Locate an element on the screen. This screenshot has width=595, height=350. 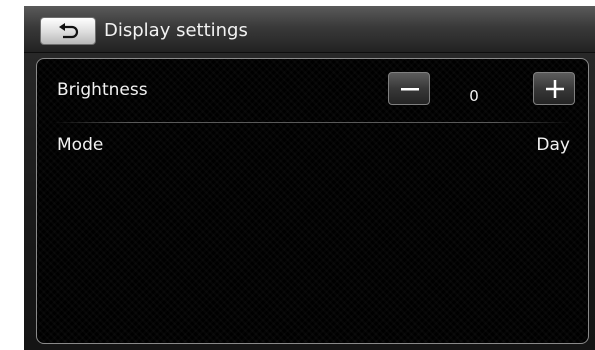
mode-label: Mode is located at coordinates (80, 145).